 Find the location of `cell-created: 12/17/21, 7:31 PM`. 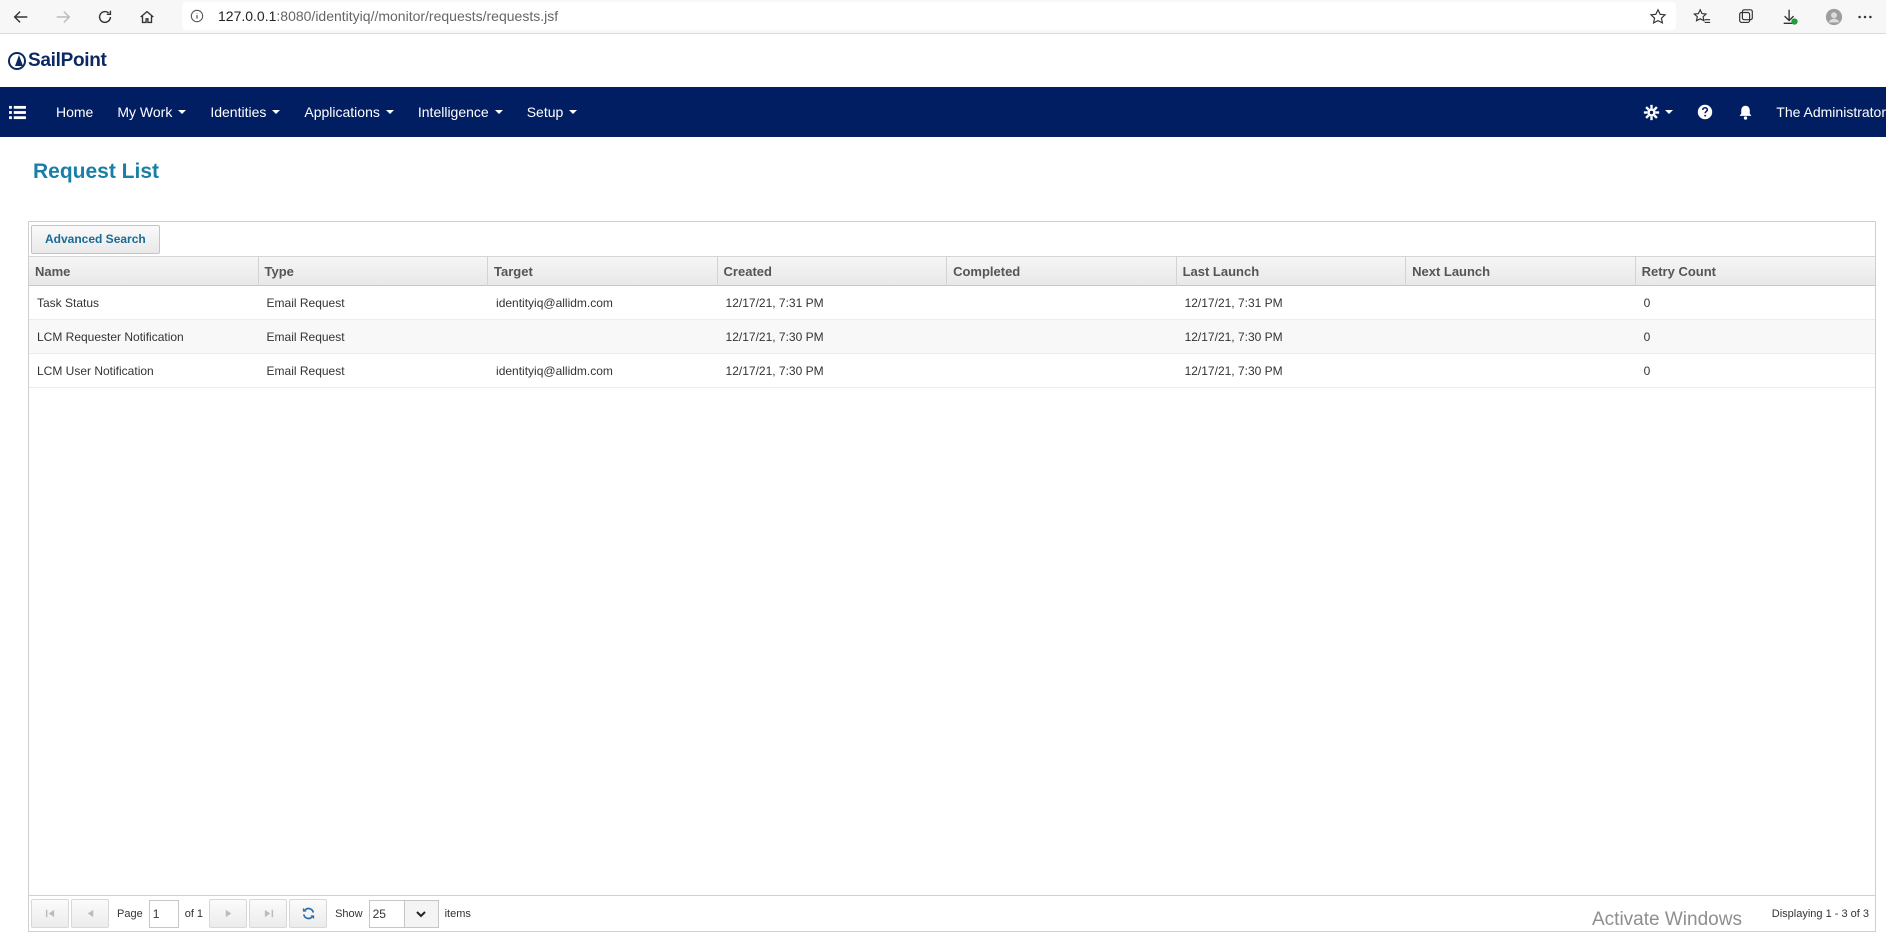

cell-created: 12/17/21, 7:31 PM is located at coordinates (774, 303).